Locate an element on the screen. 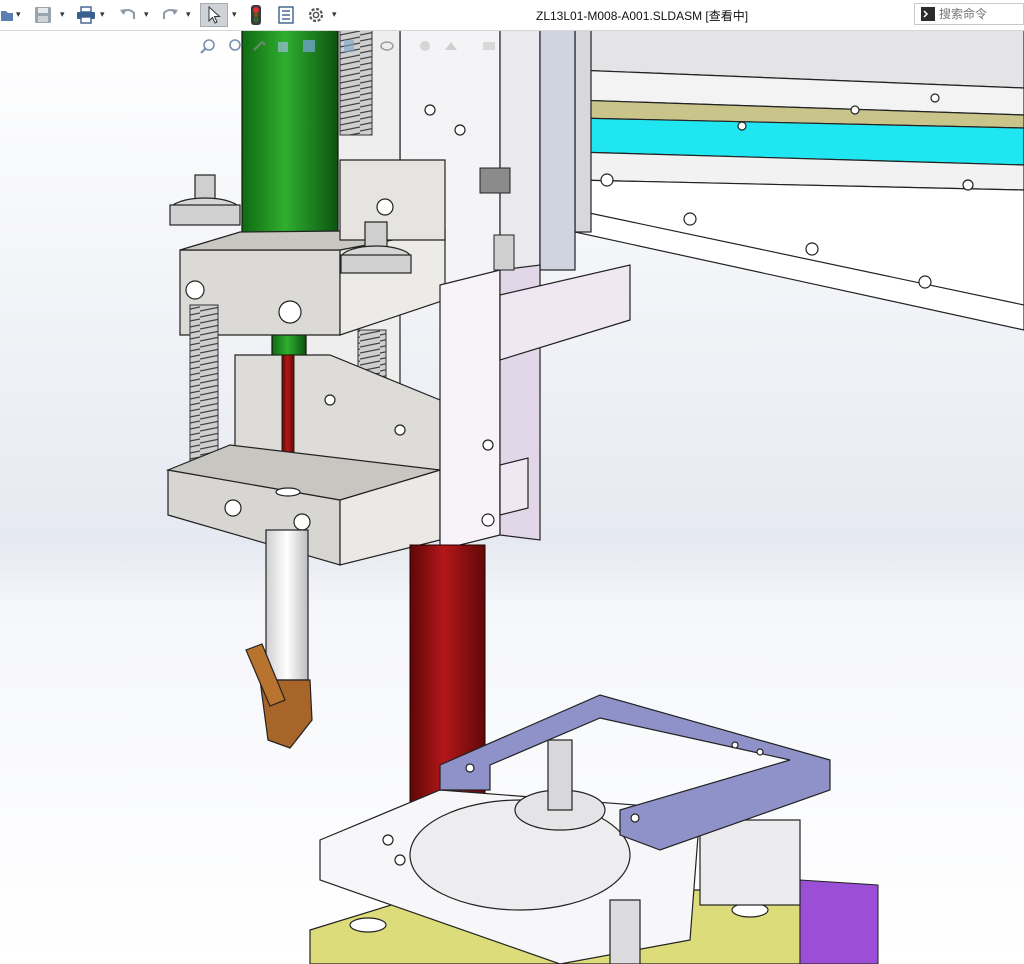 This screenshot has height=964, width=1024. edit-appearance-button is located at coordinates (425, 46).